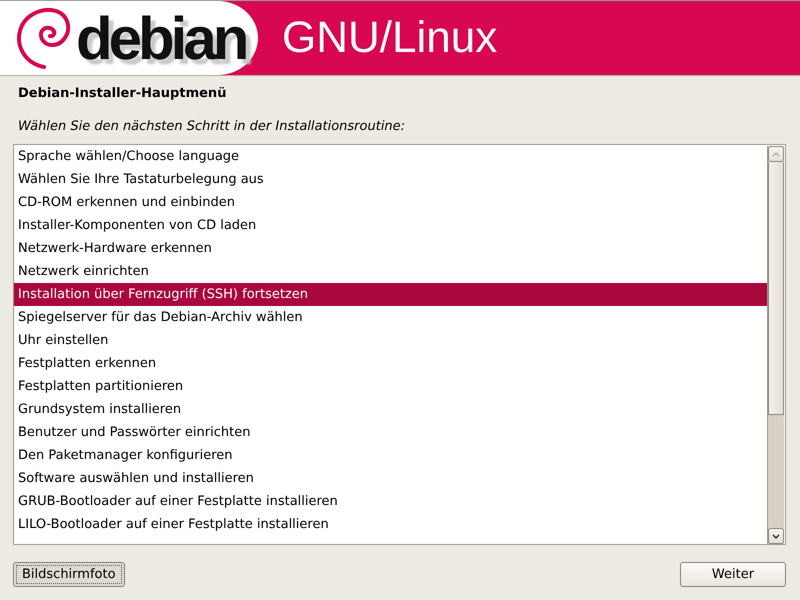  What do you see at coordinates (212, 127) in the screenshot?
I see `prompt-text: Wählen Sie den nächsten Schritt in der Installationsroutine:` at bounding box center [212, 127].